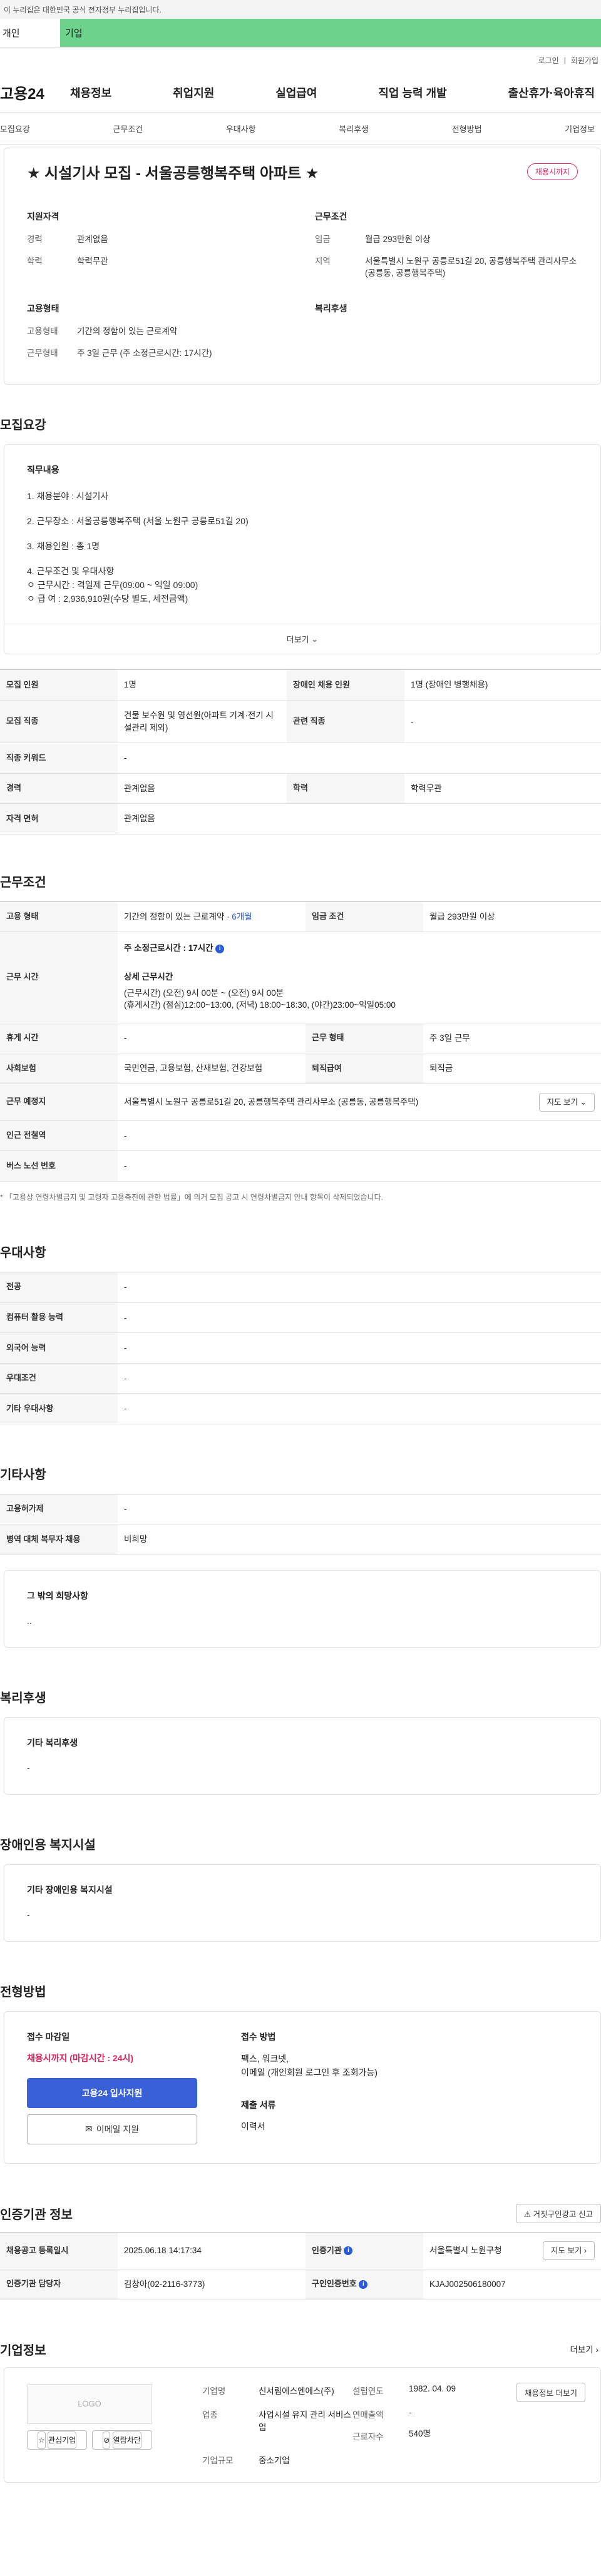  Describe the element at coordinates (566, 1102) in the screenshot. I see `map-button: 지도 보기 ⌄` at that location.